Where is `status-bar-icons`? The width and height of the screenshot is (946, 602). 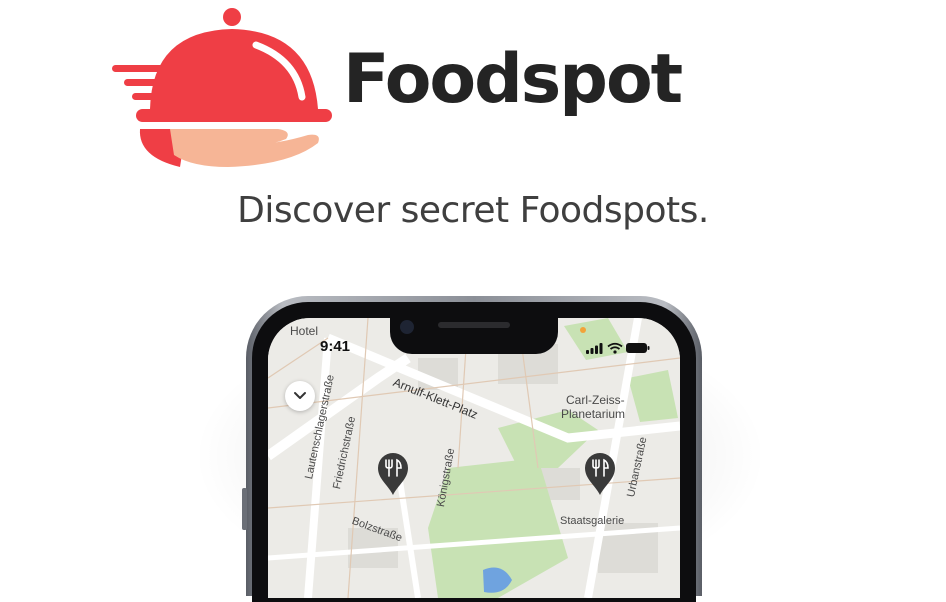
status-bar-icons is located at coordinates (618, 348).